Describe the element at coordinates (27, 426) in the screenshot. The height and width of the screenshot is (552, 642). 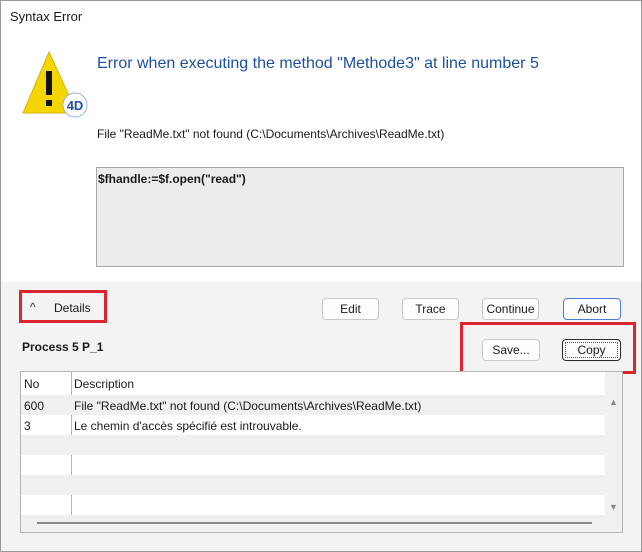
I see `row-no: 3` at that location.